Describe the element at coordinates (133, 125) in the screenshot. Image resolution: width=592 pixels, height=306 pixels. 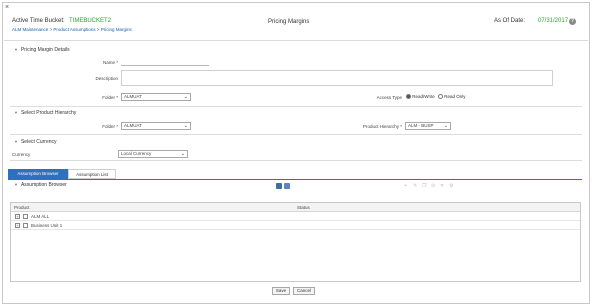
I see `hierarchy-folder-select-value: ALMUAT` at that location.